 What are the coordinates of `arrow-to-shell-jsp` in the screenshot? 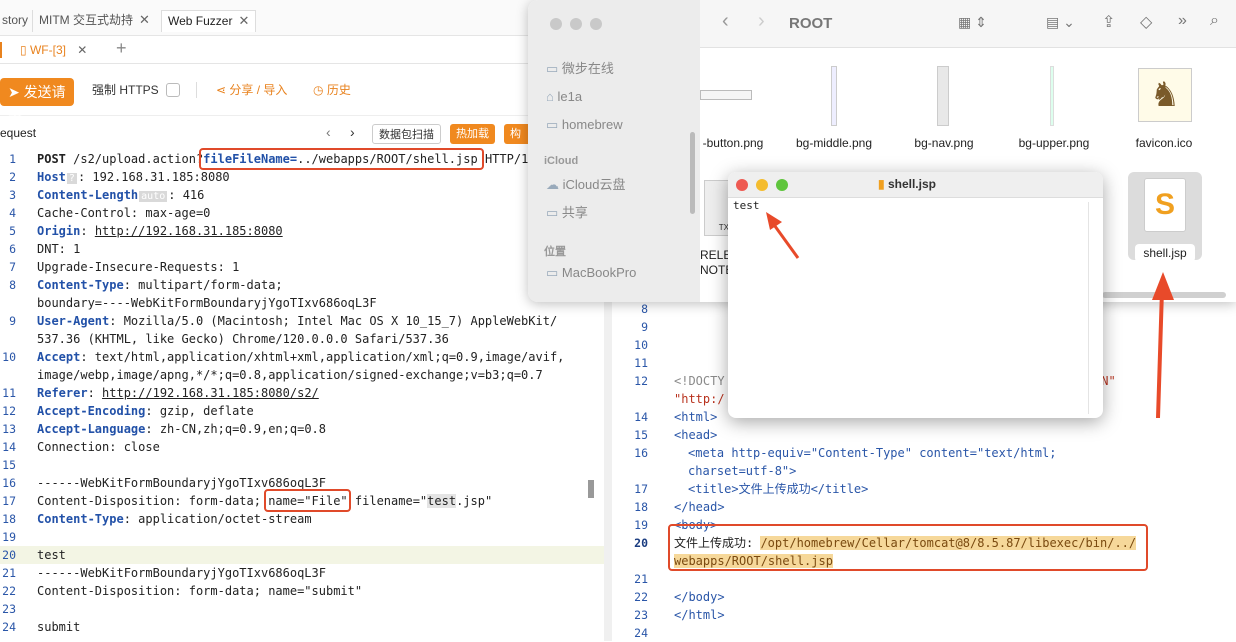 It's located at (1163, 345).